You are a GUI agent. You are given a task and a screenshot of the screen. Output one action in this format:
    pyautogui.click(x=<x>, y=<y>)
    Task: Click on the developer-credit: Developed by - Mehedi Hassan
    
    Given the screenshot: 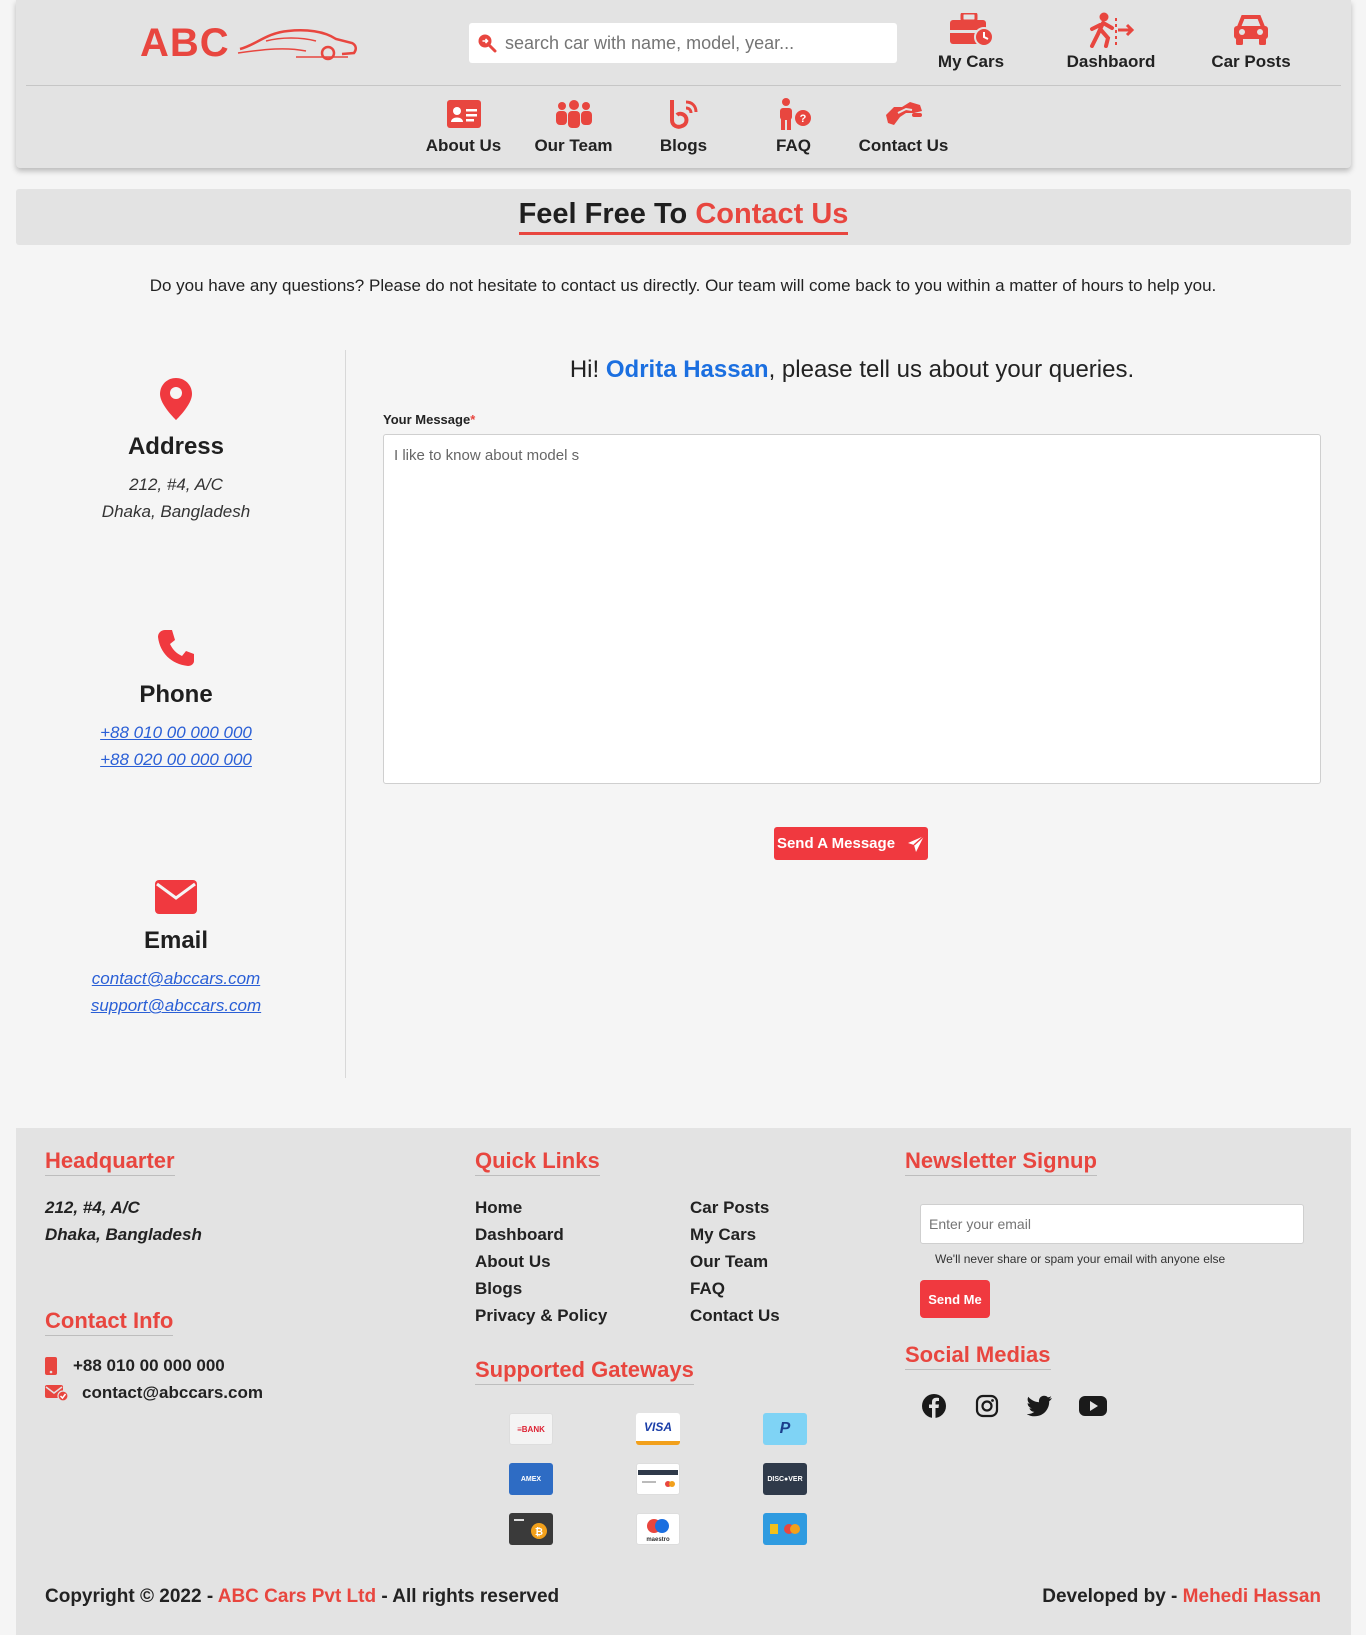 What is the action you would take?
    pyautogui.click(x=1181, y=1597)
    